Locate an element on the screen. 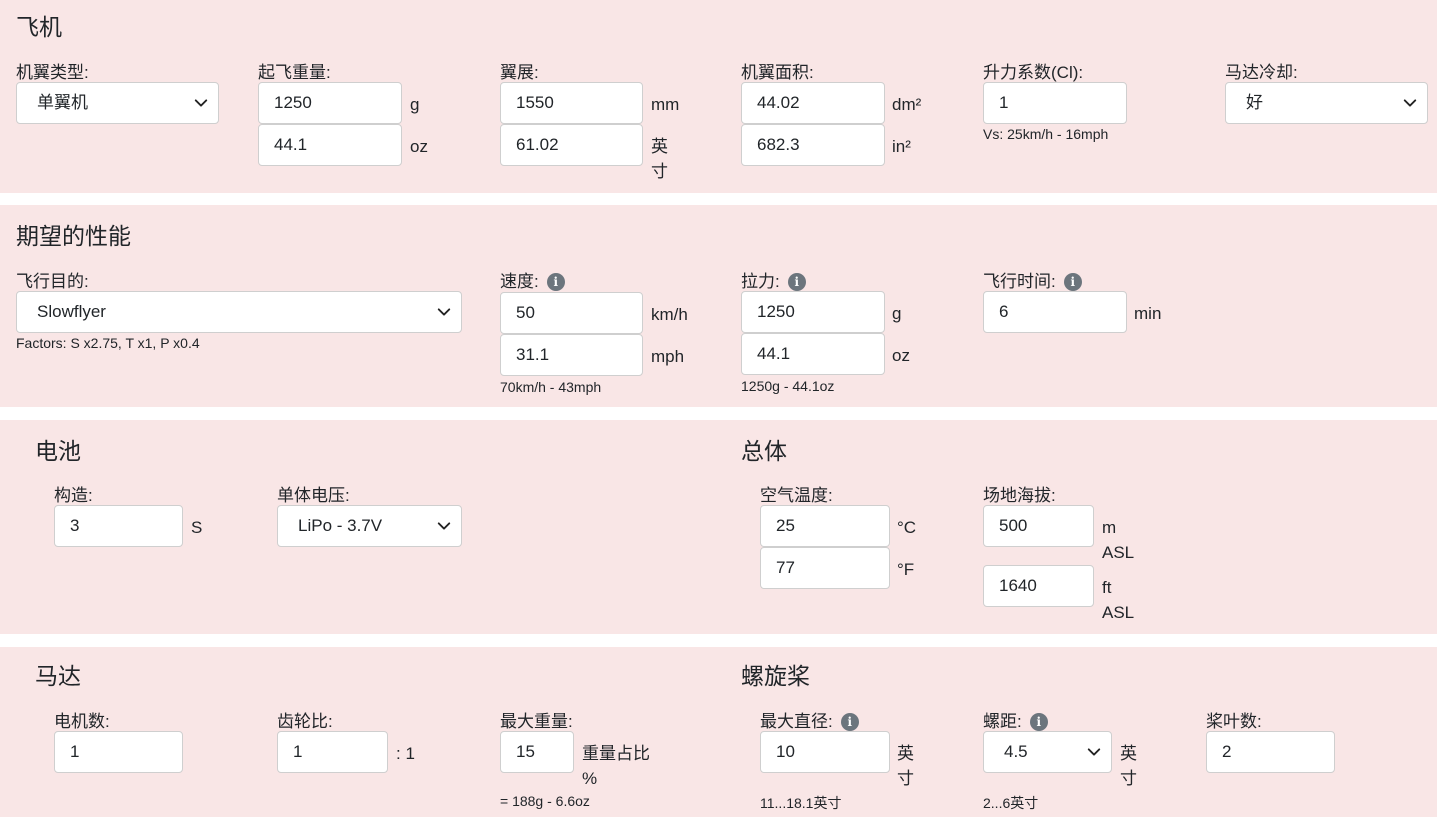  elevation-m-unit-2: ASL is located at coordinates (1118, 552).